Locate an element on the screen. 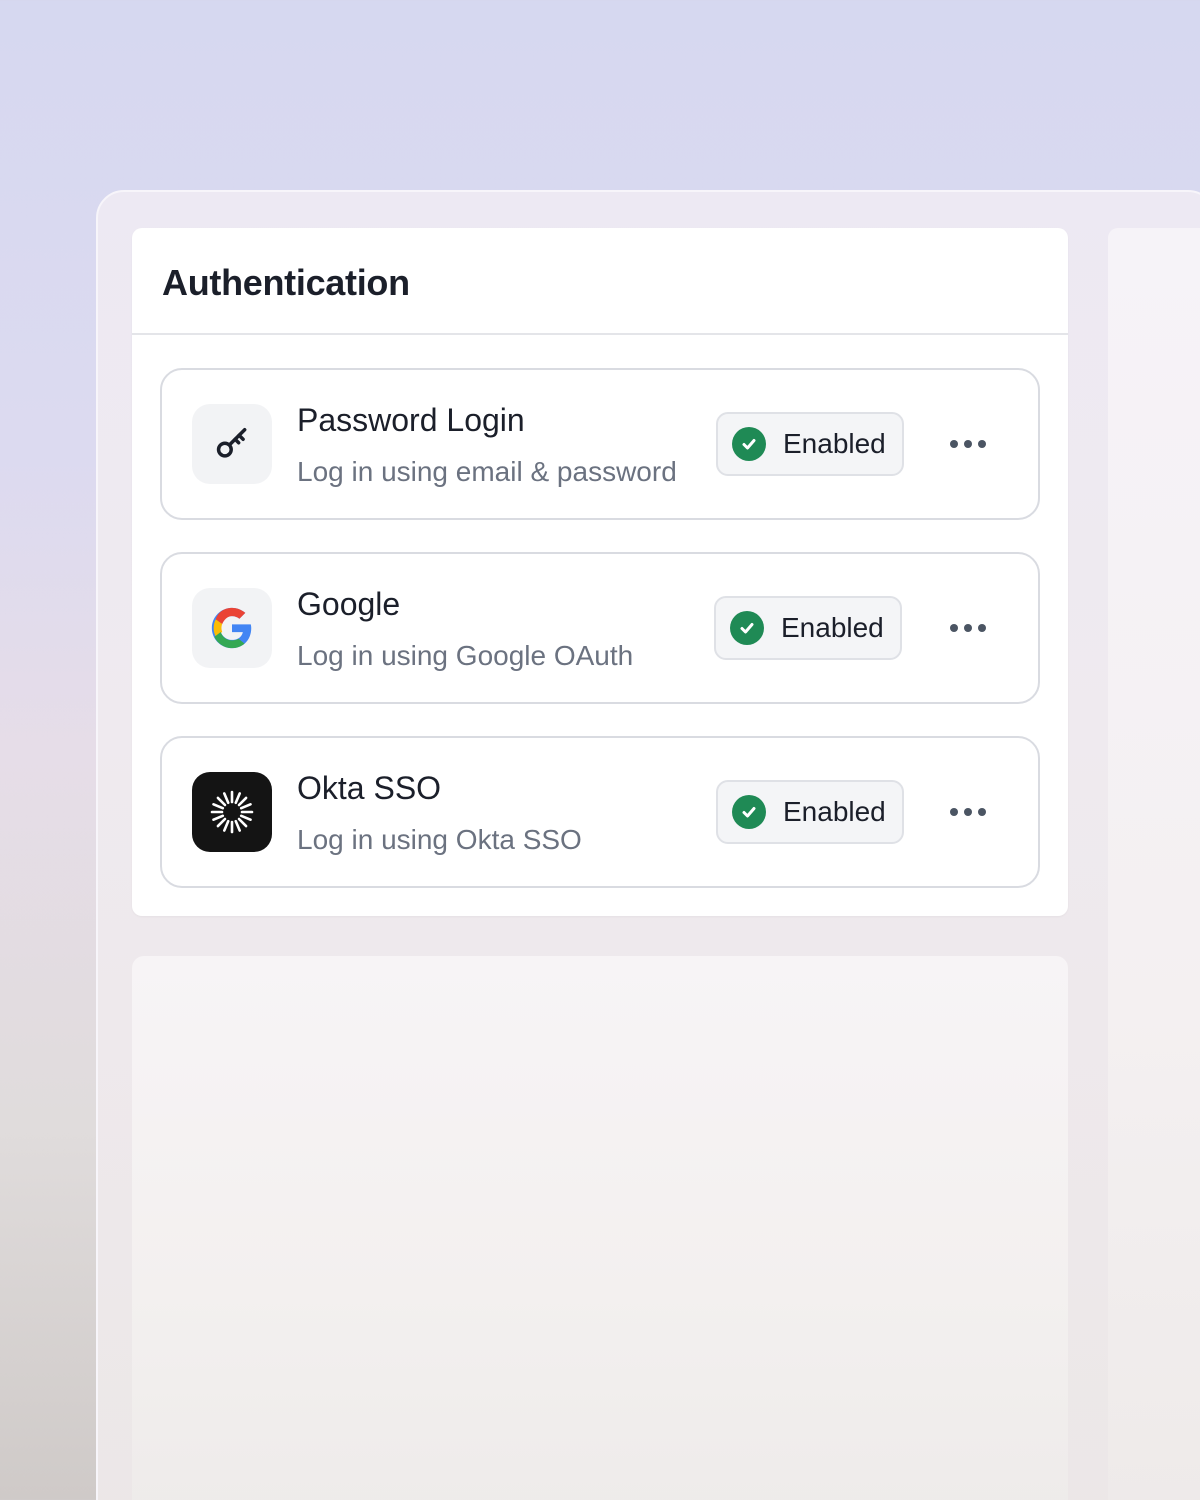  method-name: Google is located at coordinates (349, 604).